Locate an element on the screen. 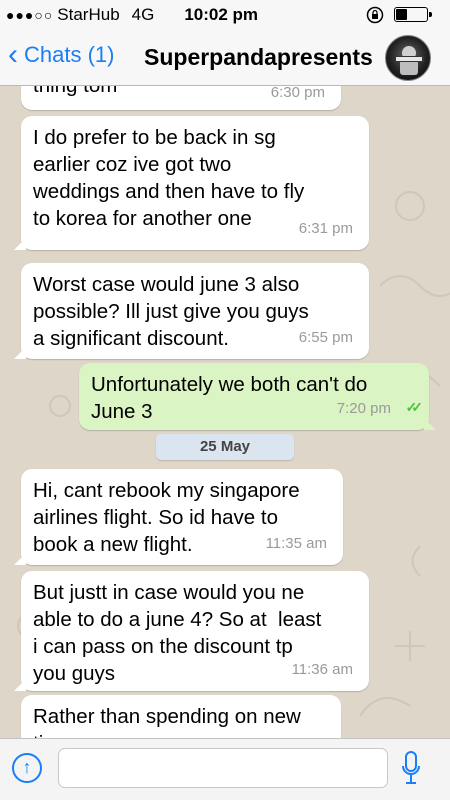 The image size is (450, 800). message-time: 6:30 pm is located at coordinates (297, 93).